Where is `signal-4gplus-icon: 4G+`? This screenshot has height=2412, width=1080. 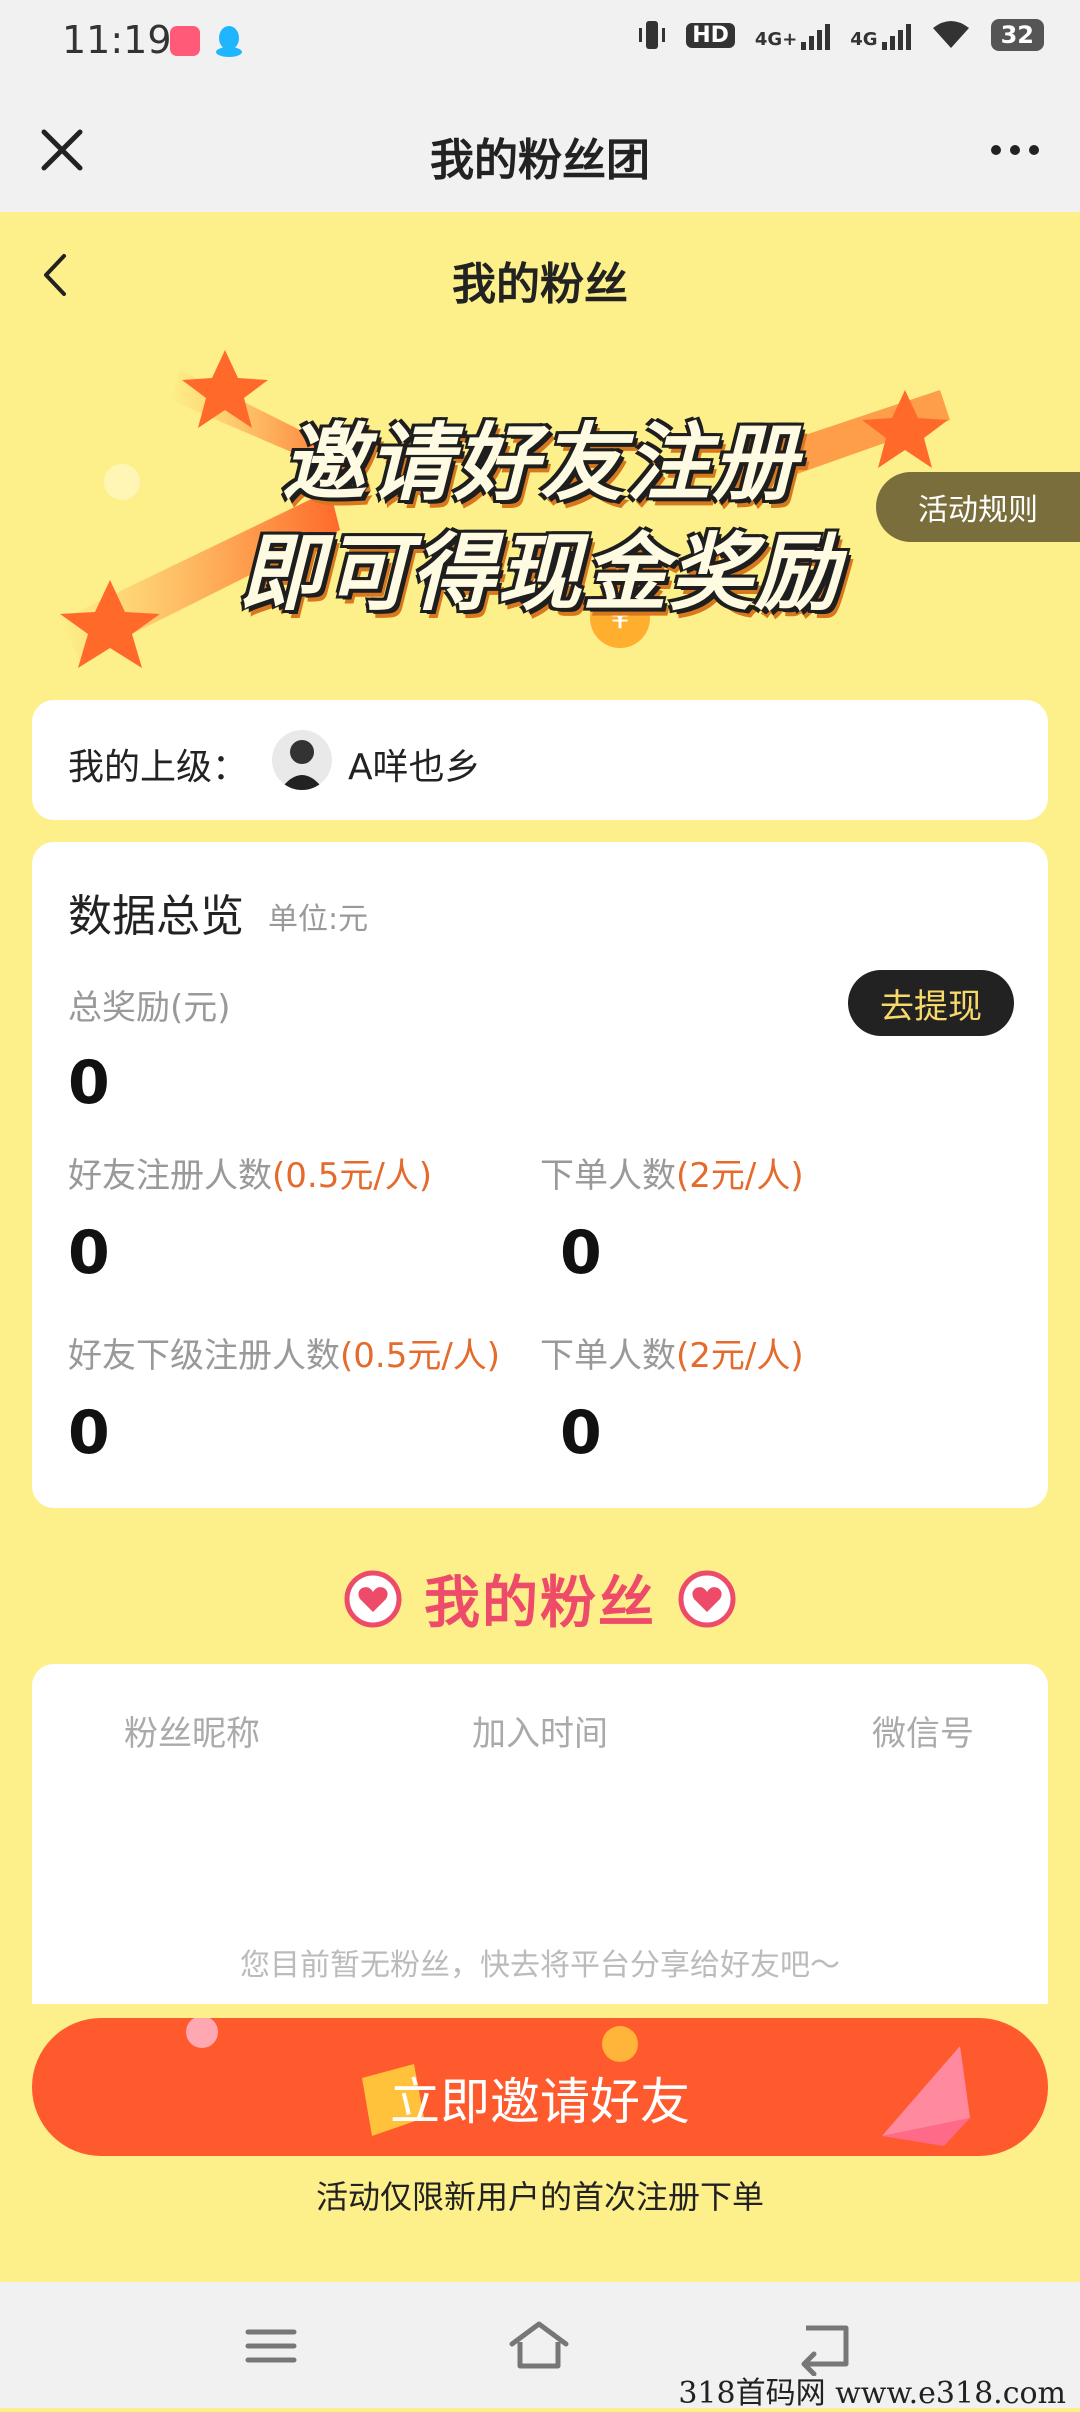 signal-4gplus-icon: 4G+ is located at coordinates (793, 35).